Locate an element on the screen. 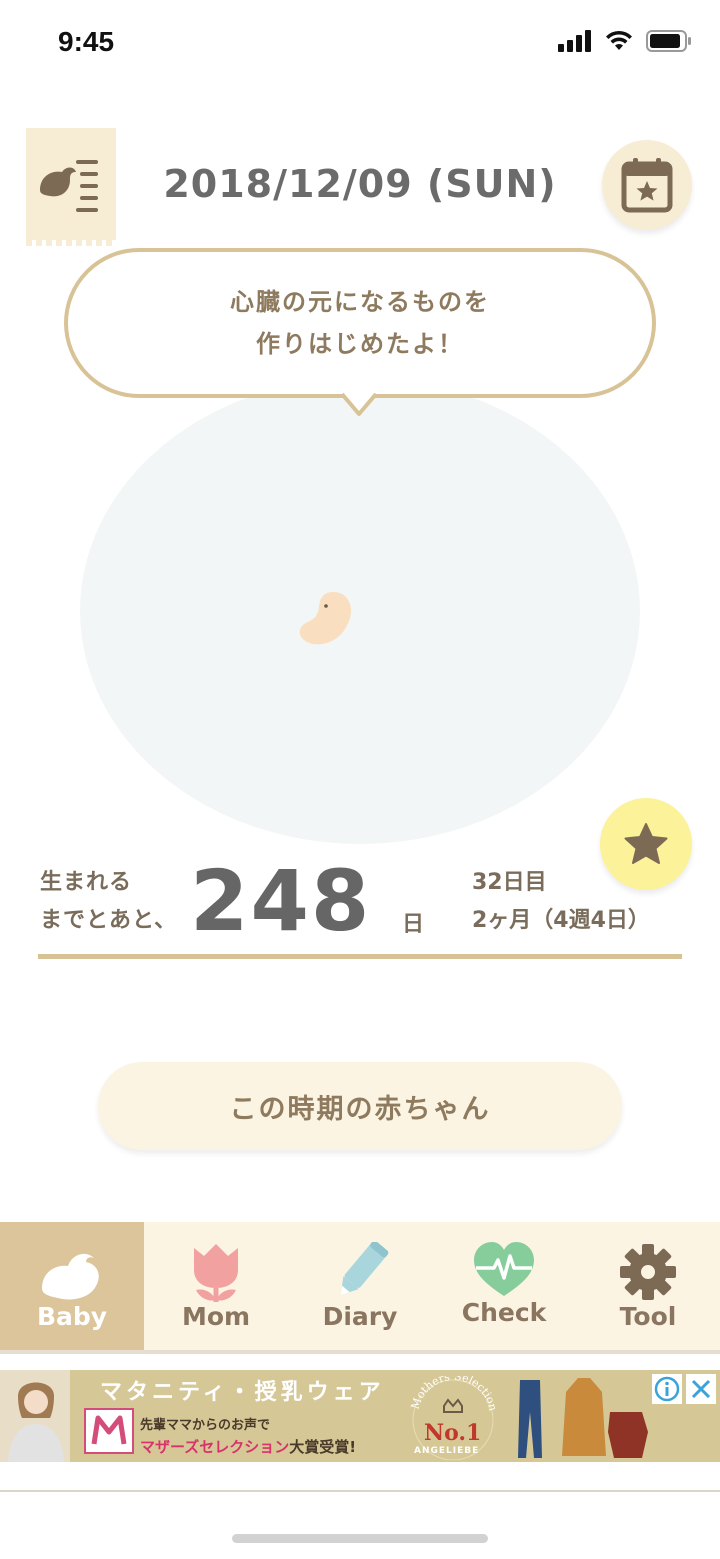 This screenshot has width=720, height=1559. status-time: 9:45 is located at coordinates (86, 41).